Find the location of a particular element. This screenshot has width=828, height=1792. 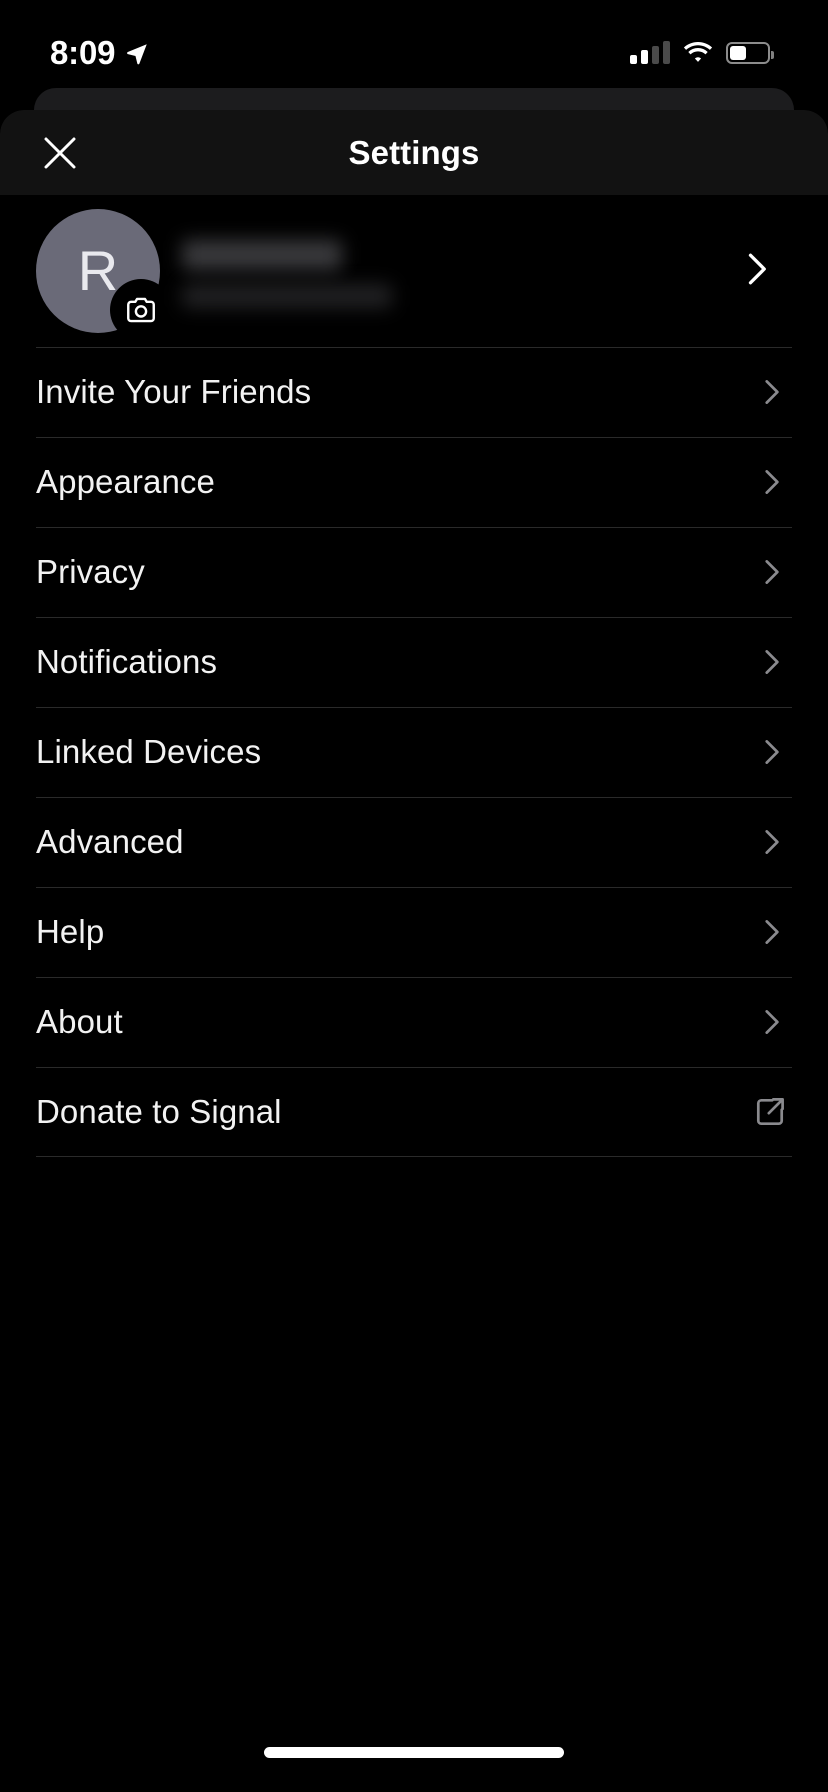

profile-name-redacted is located at coordinates (262, 255).